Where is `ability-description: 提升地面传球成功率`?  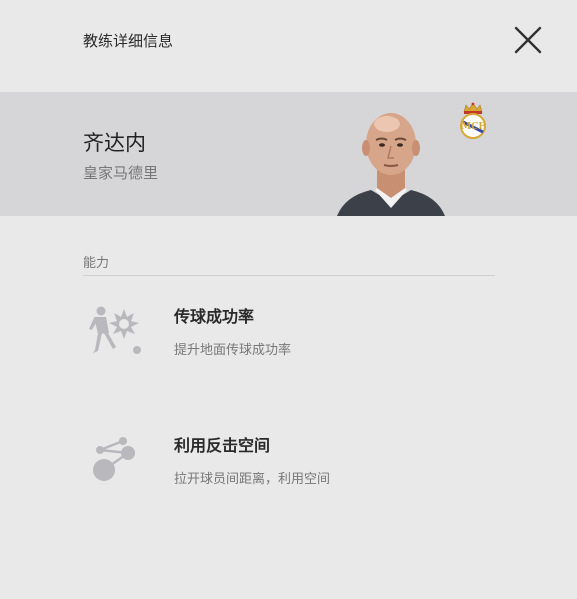 ability-description: 提升地面传球成功率 is located at coordinates (233, 350).